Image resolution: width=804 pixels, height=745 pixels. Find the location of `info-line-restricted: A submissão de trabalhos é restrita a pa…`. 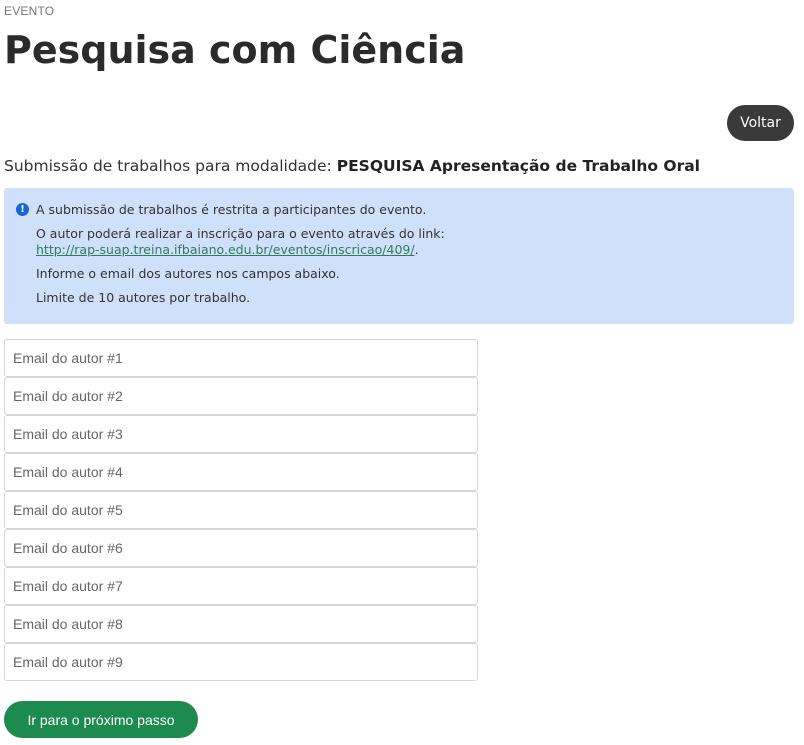

info-line-restricted: A submissão de trabalhos é restrita a pa… is located at coordinates (231, 209).